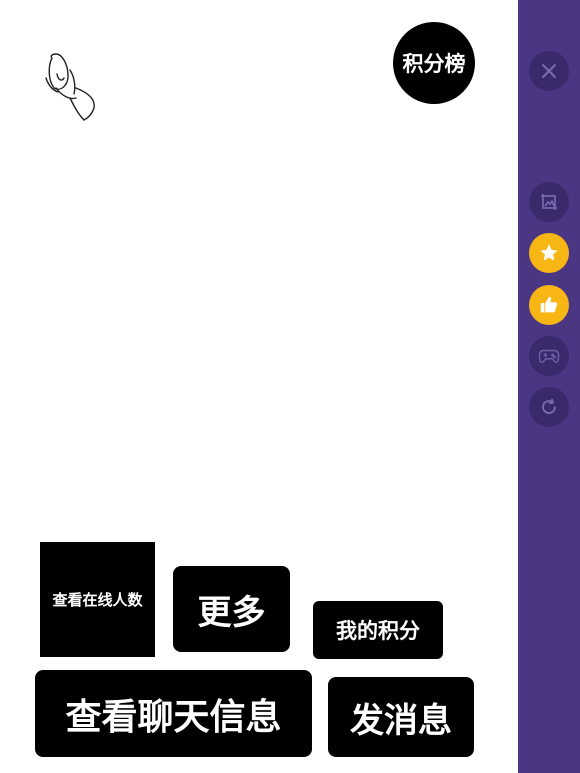 Image resolution: width=580 pixels, height=773 pixels. Describe the element at coordinates (549, 386) in the screenshot. I see `sidebar` at that location.